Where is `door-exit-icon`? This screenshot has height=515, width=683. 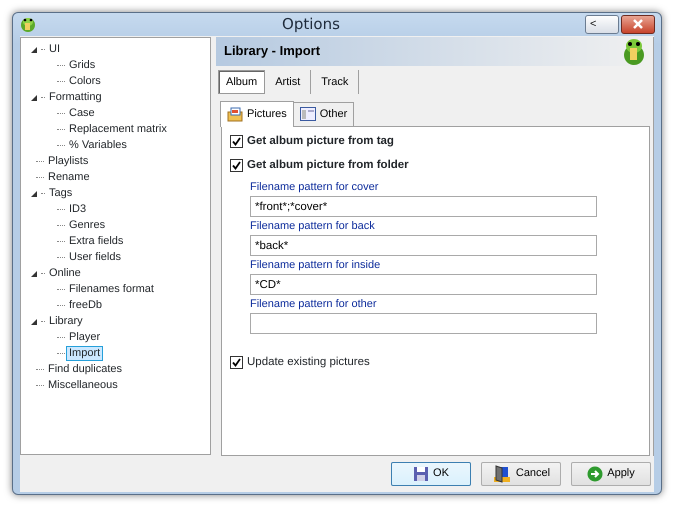
door-exit-icon is located at coordinates (502, 473).